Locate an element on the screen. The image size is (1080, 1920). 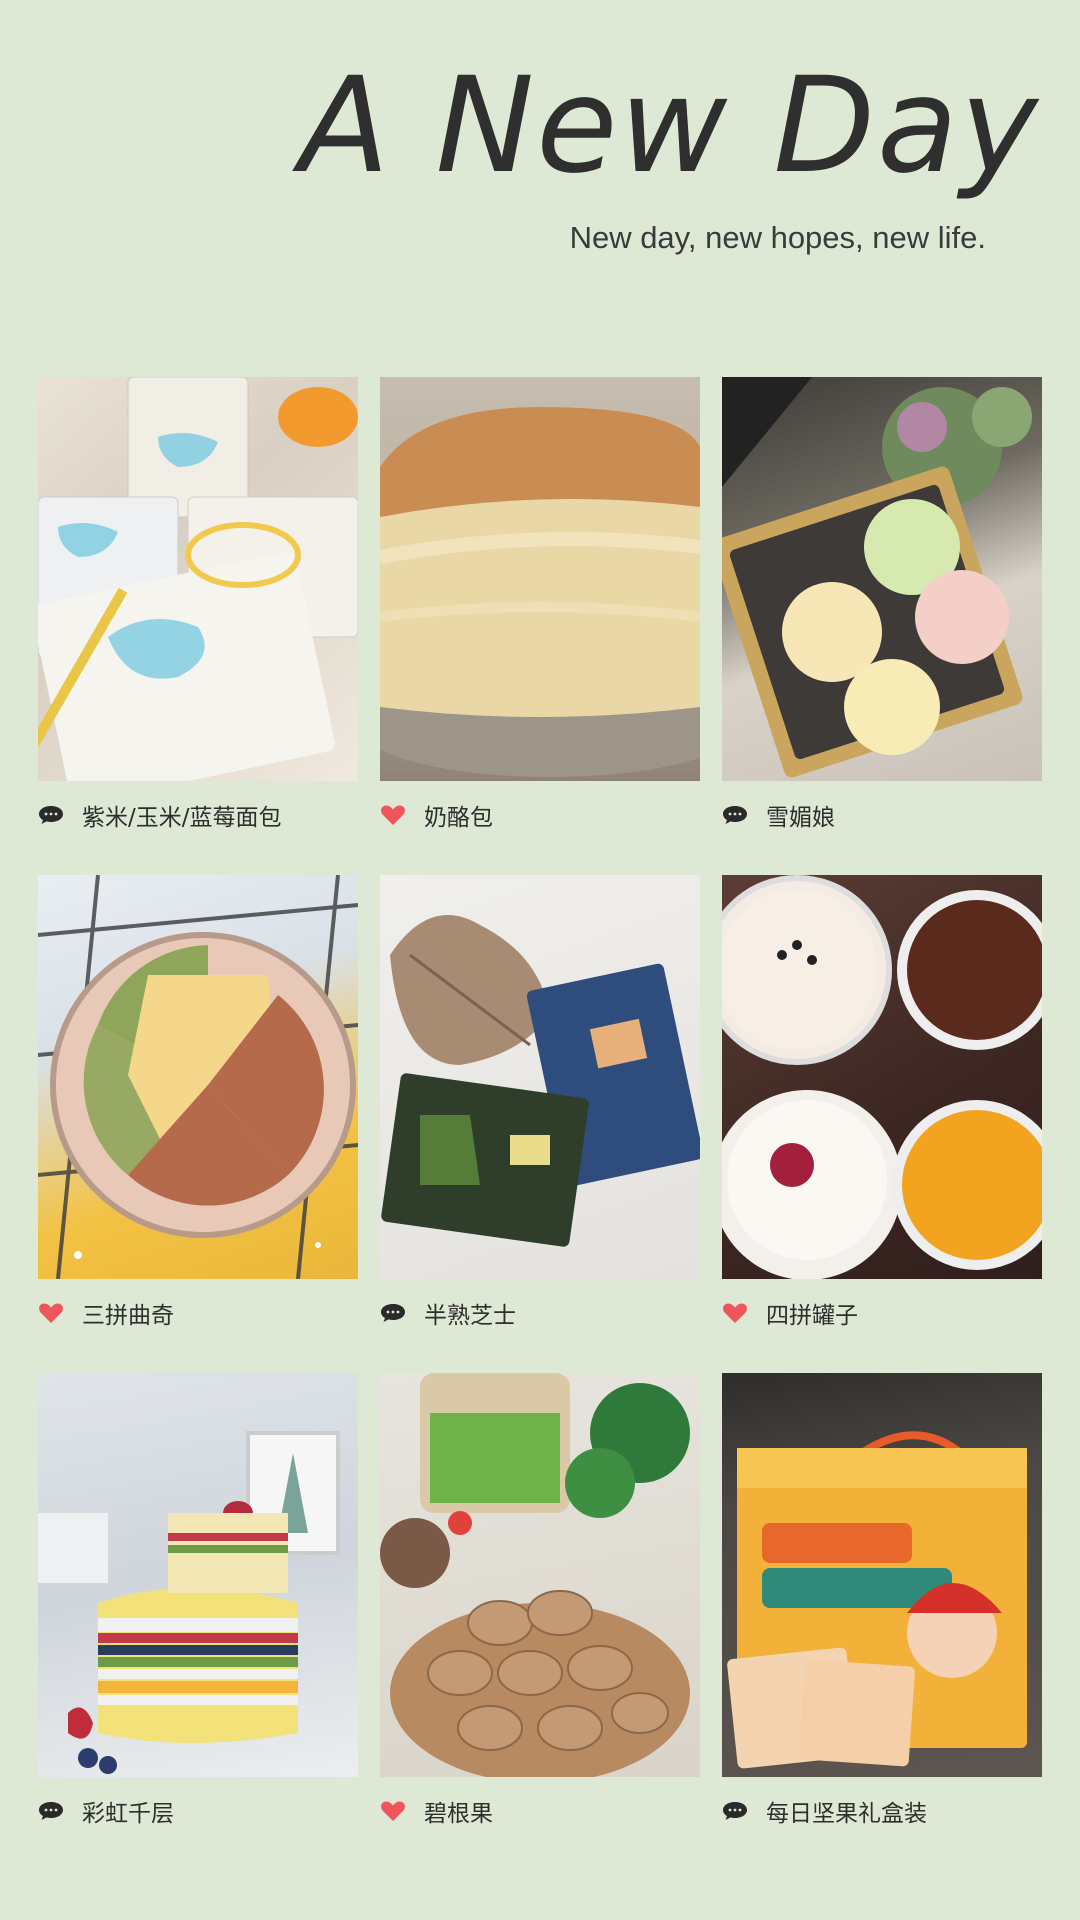
product-caption: 奶酪包 is located at coordinates (436, 815).